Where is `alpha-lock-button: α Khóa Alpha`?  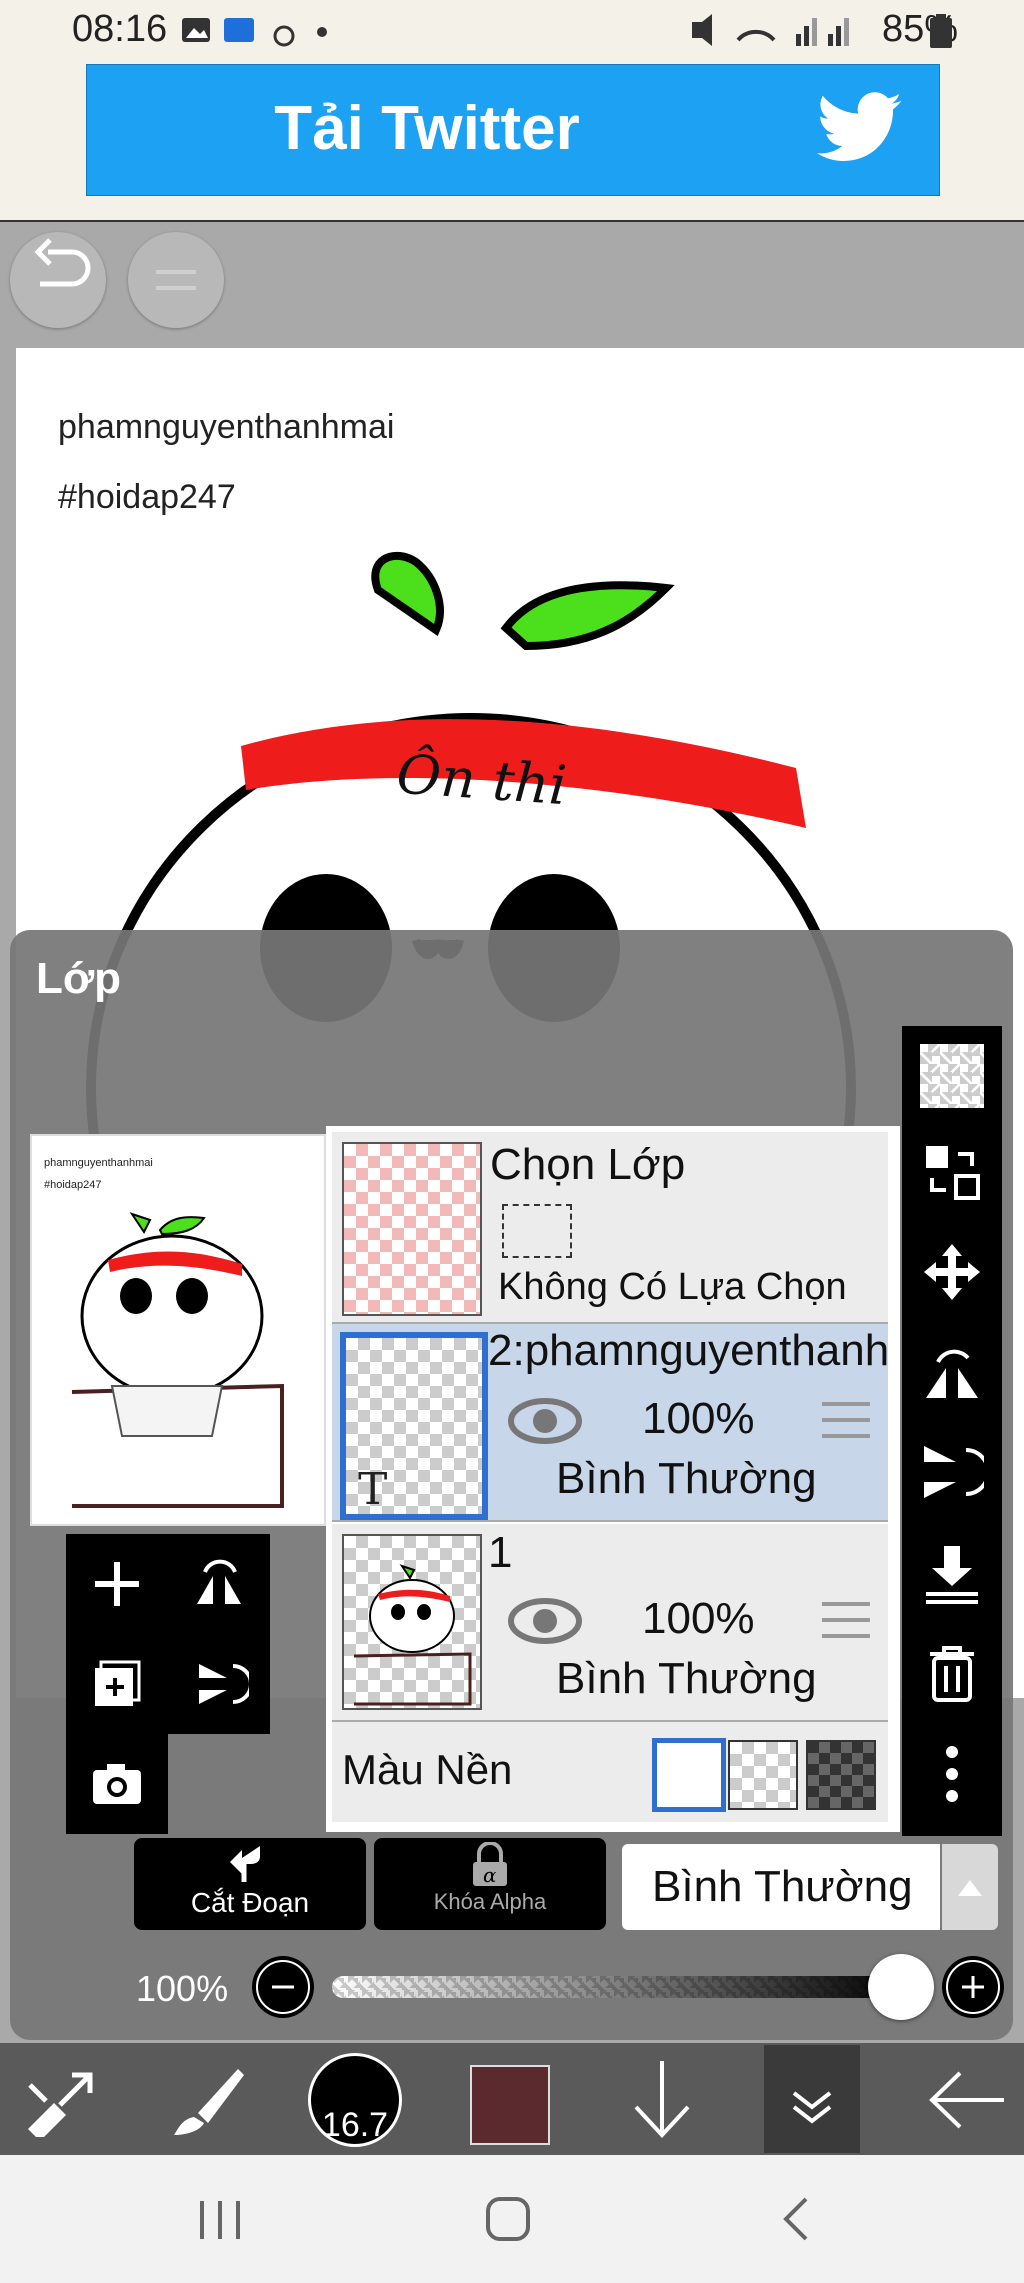
alpha-lock-button: α Khóa Alpha is located at coordinates (490, 1884).